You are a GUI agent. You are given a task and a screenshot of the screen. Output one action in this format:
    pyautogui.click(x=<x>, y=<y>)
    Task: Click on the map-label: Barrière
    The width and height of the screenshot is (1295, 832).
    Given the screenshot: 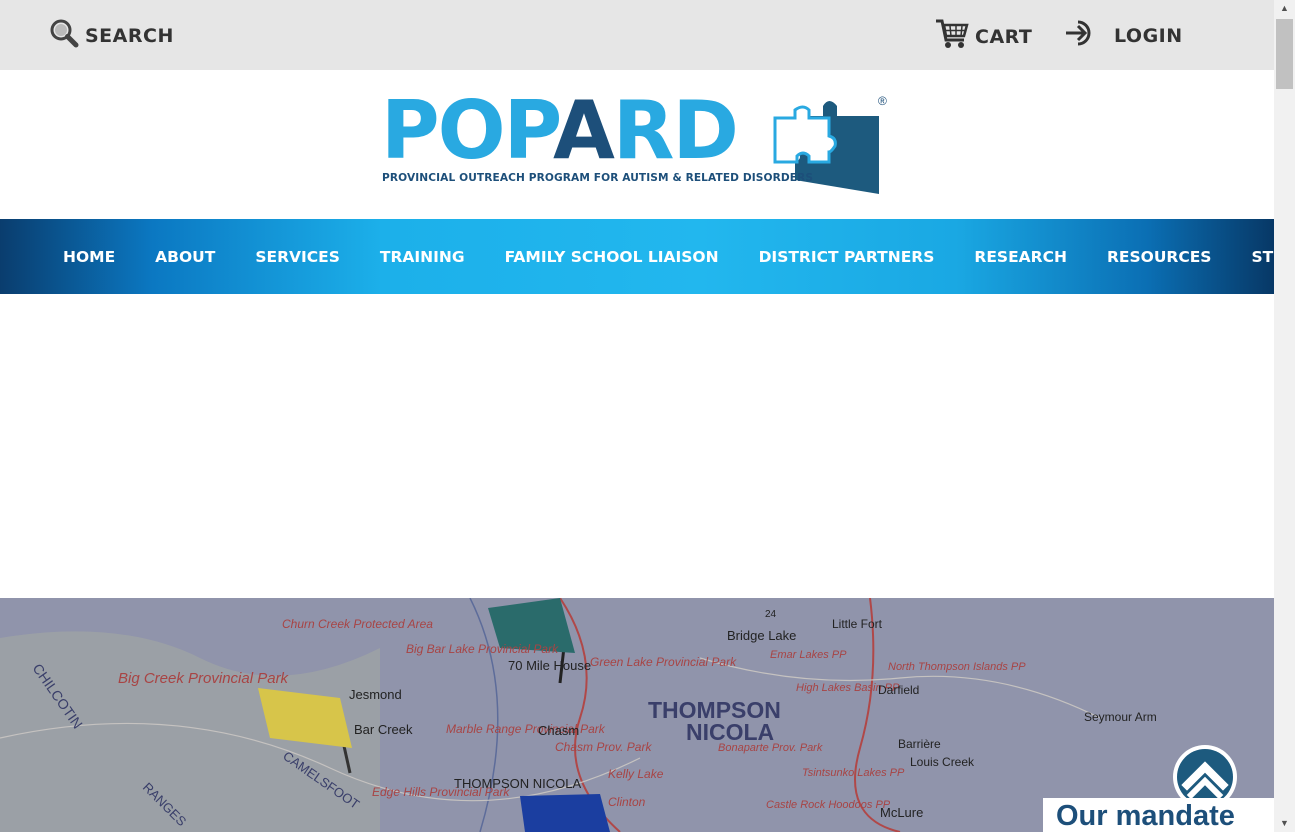 What is the action you would take?
    pyautogui.click(x=919, y=744)
    